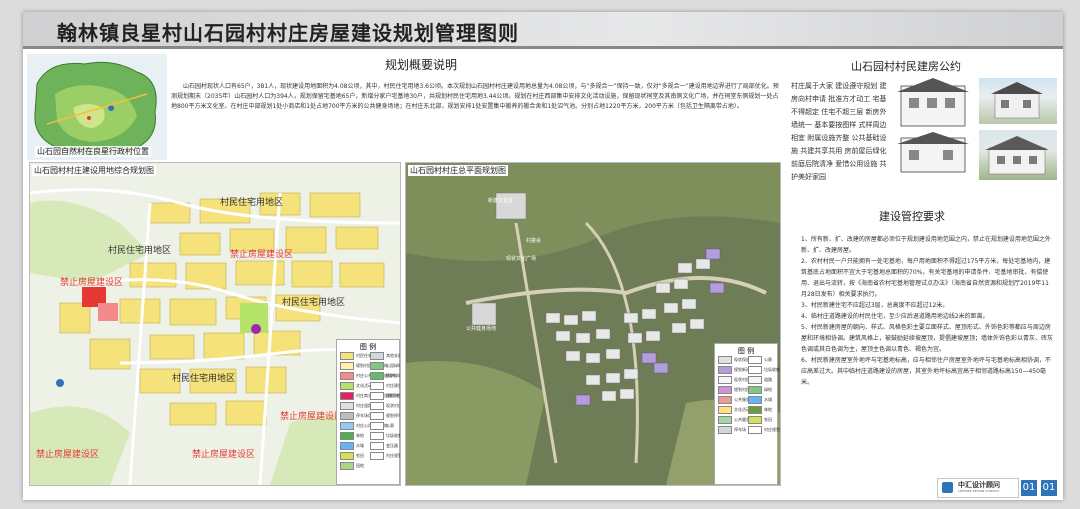 This screenshot has width=1080, height=509. What do you see at coordinates (385, 416) in the screenshot?
I see `legend-item: 规划停车场` at bounding box center [385, 416].